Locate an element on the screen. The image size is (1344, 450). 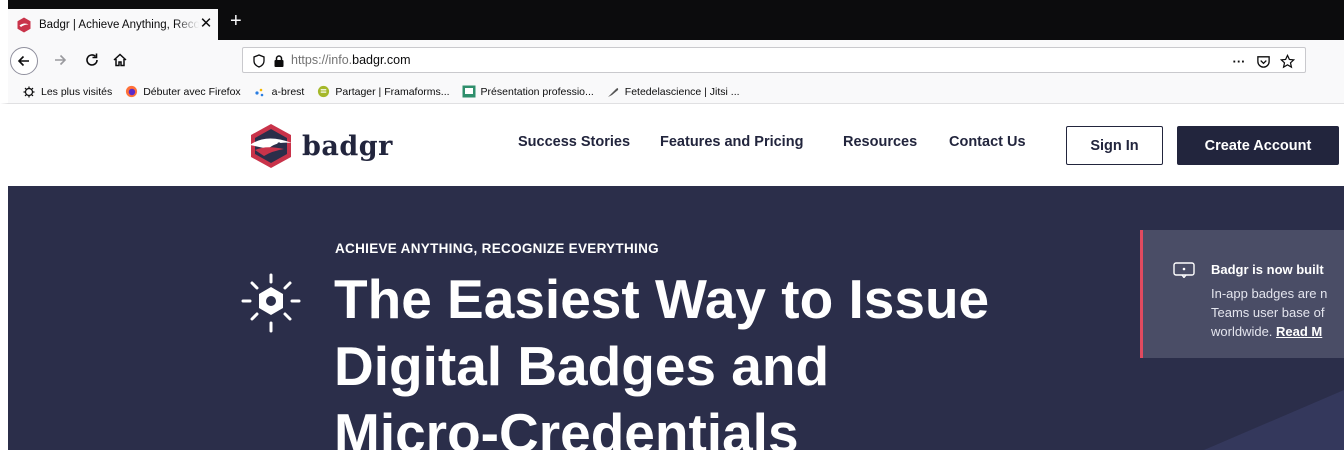
menu-resources: Resources is located at coordinates (880, 142).